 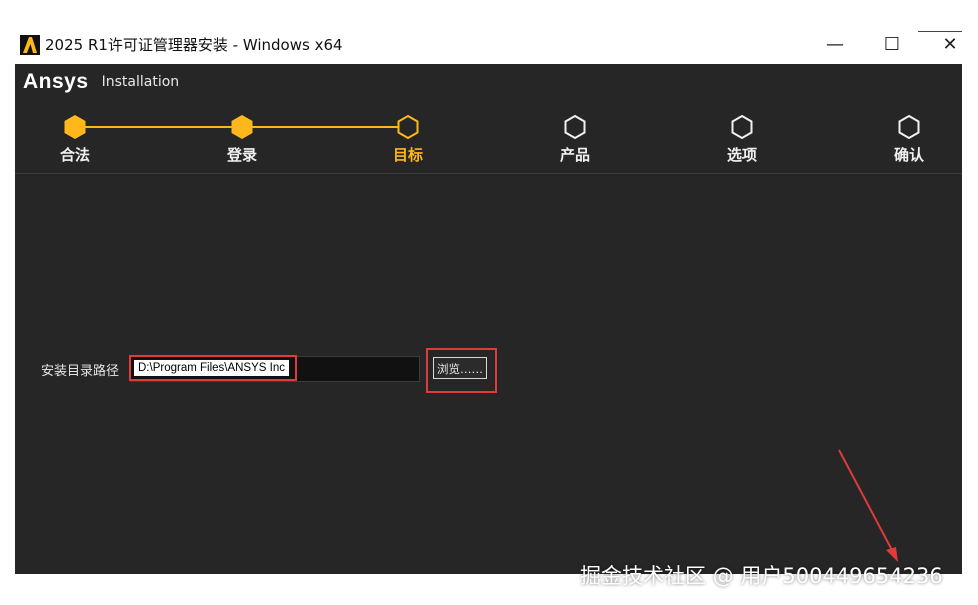 I want to click on window-title: 2025 R1许可证管理器安装 - Windows x64, so click(x=194, y=45).